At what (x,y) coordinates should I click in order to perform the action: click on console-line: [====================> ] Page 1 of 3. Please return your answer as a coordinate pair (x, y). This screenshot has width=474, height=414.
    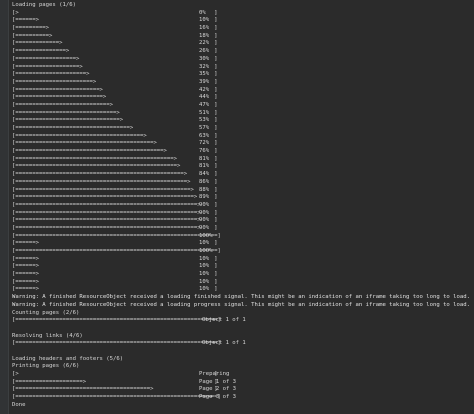
    Looking at the image, I should click on (243, 383).